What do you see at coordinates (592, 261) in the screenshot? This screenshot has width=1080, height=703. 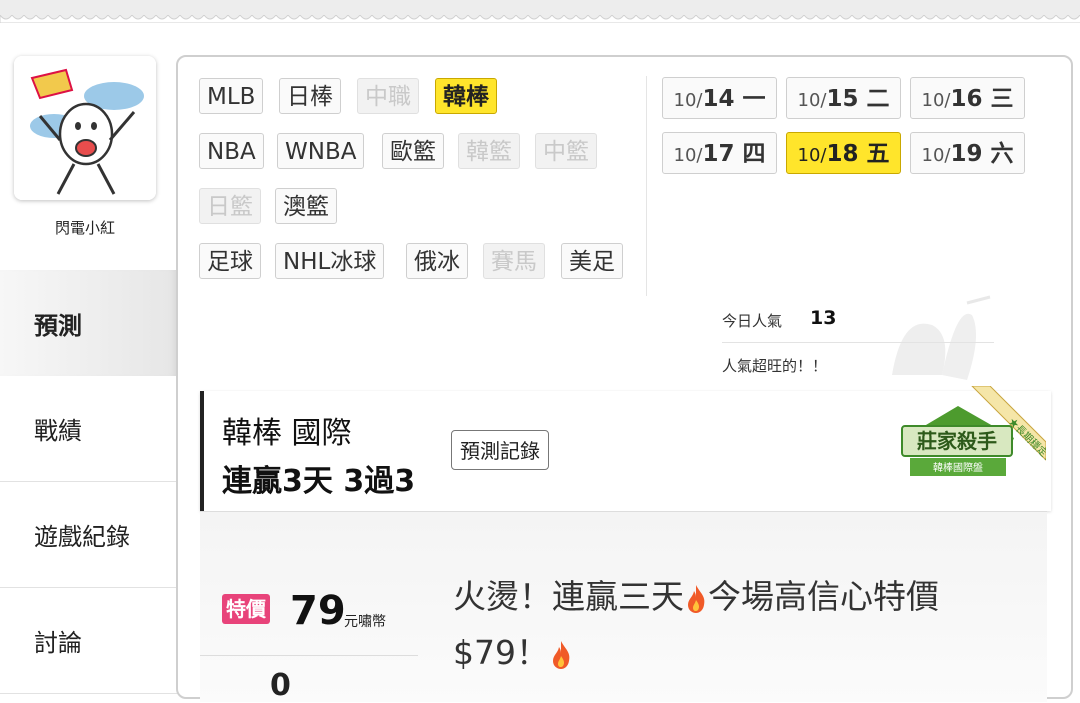 I see `league-tag-nfl: 美足` at bounding box center [592, 261].